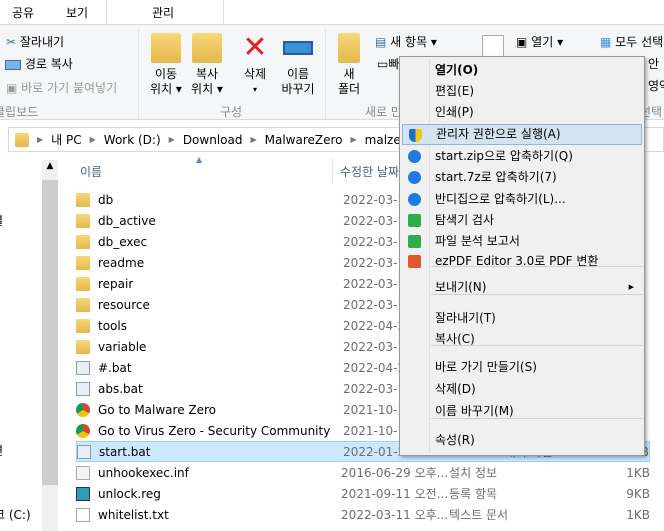  I want to click on breadcrumb-item: MalwareZero, so click(304, 140).